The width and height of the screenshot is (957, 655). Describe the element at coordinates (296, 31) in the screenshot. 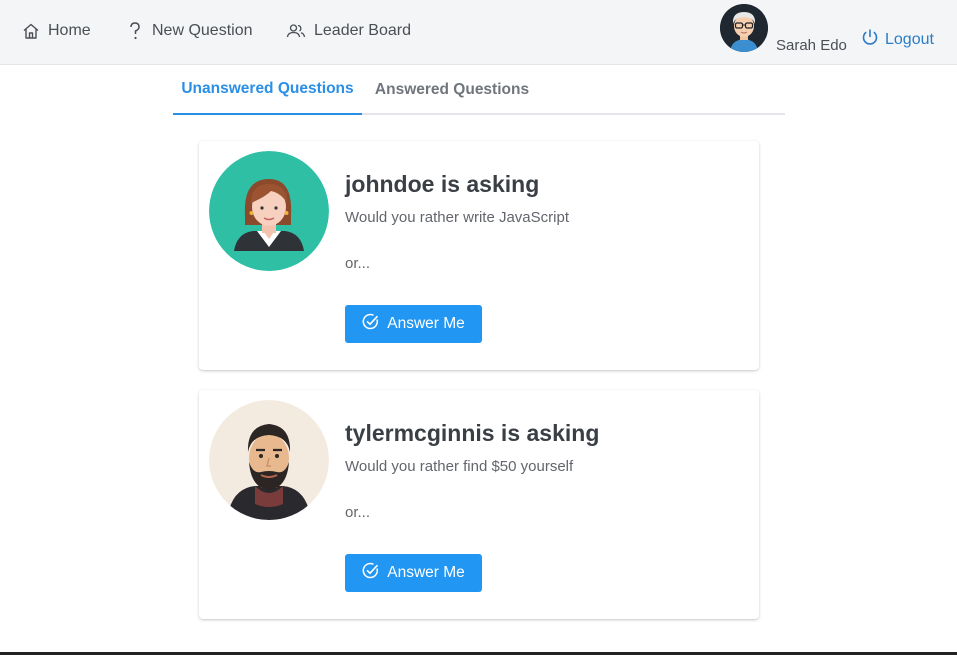

I see `users-icon` at that location.